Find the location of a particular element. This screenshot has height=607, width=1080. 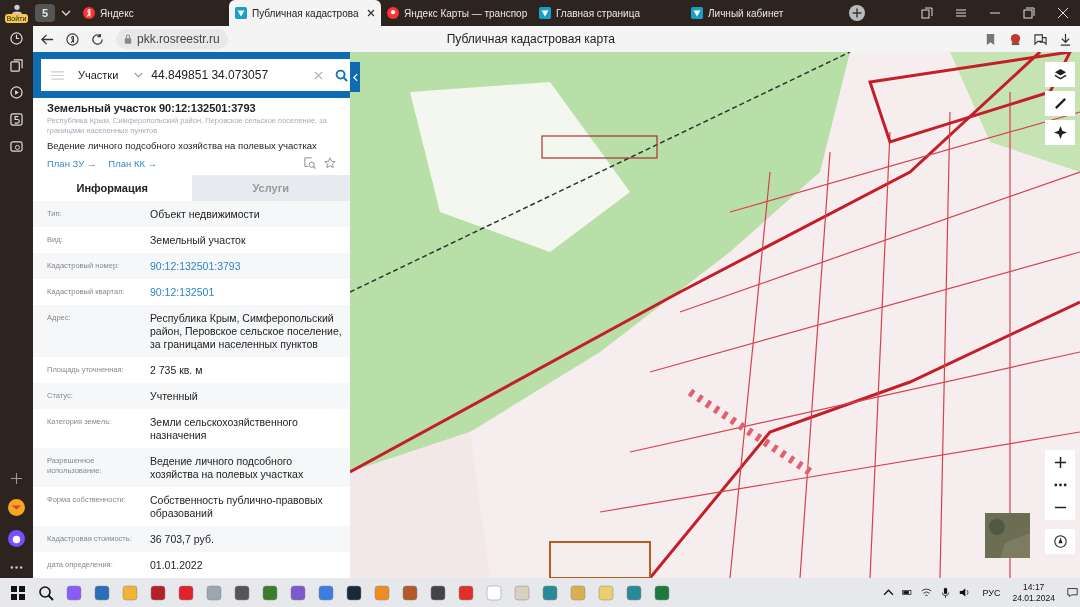

field-value: Земельный участок is located at coordinates (198, 240).